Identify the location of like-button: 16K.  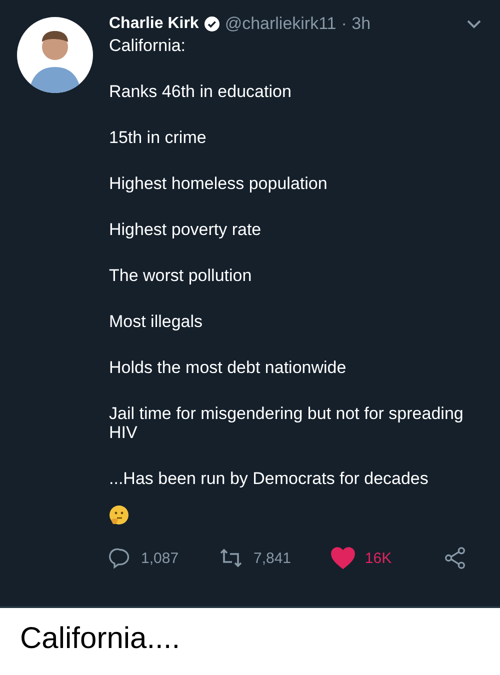
(387, 558).